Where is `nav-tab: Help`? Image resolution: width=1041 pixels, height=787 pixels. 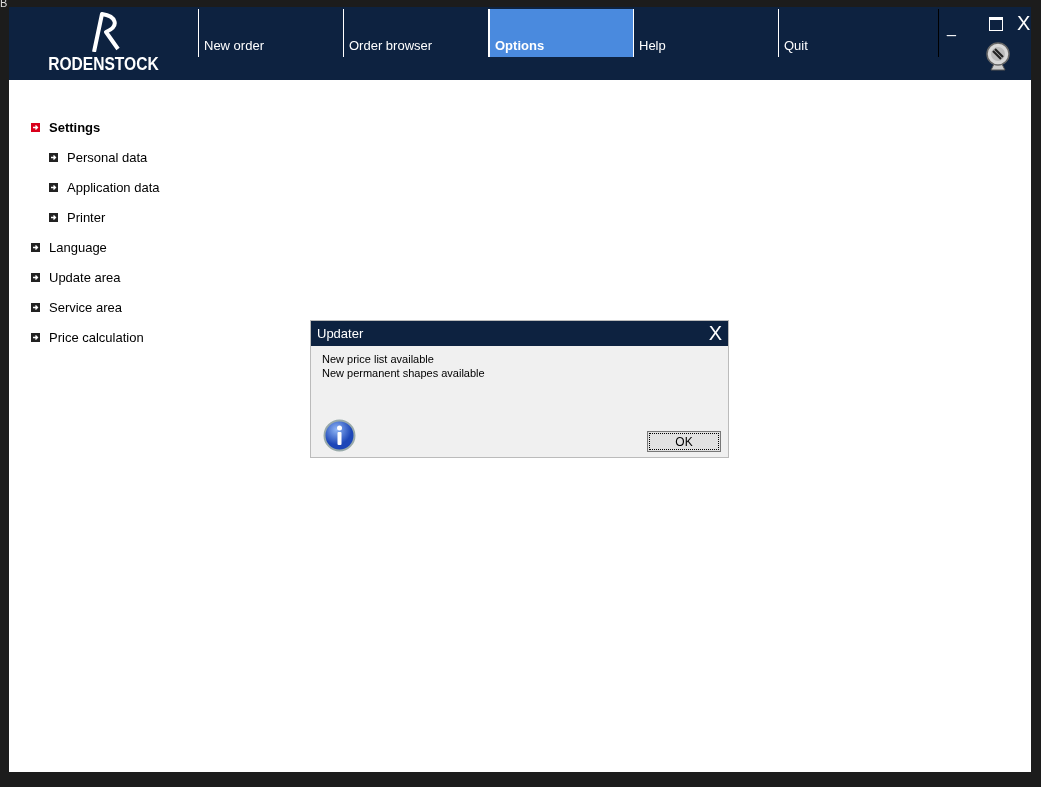
nav-tab: Help is located at coordinates (705, 33).